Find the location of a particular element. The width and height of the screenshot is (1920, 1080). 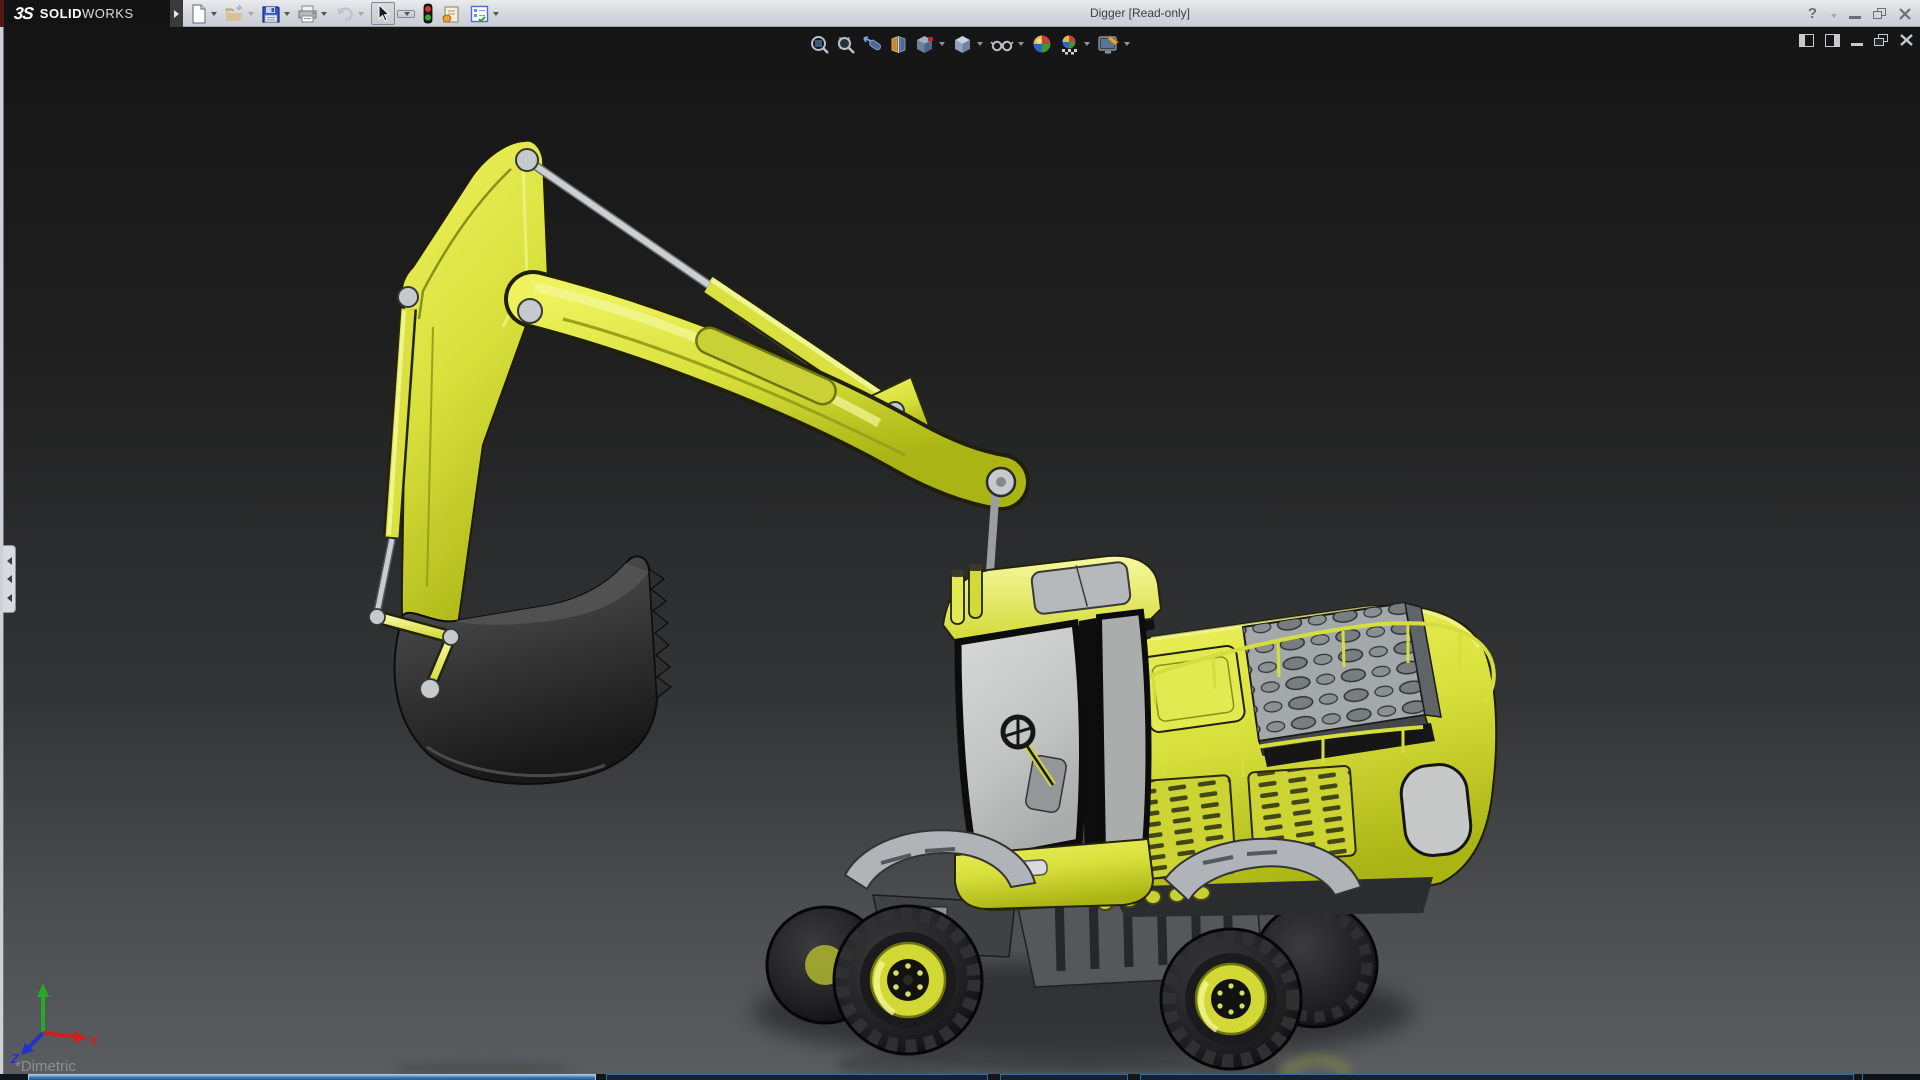

zoom-to-area-icon is located at coordinates (846, 45).